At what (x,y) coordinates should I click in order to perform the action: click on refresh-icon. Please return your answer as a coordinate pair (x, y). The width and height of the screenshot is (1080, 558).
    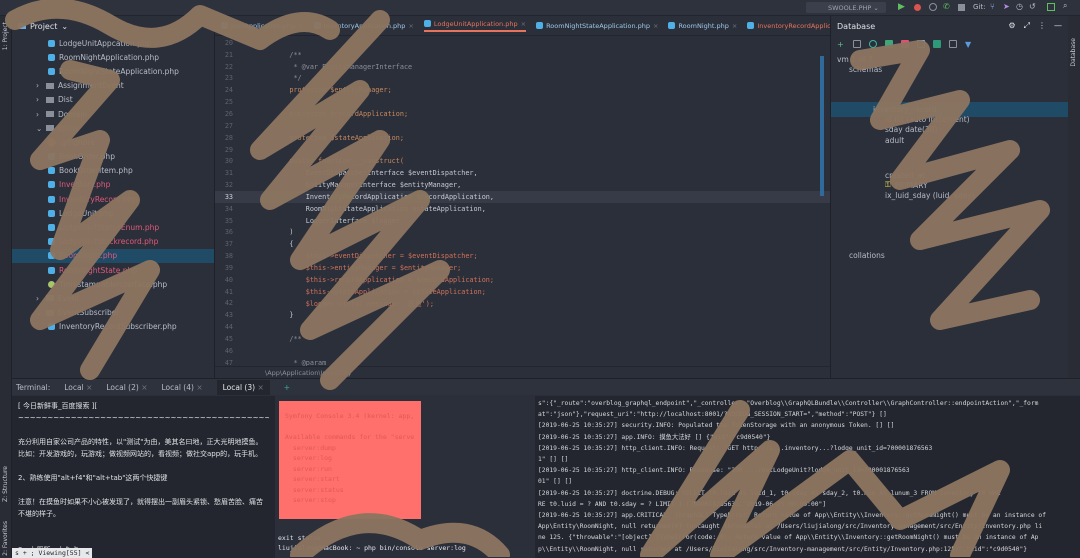
    Looking at the image, I should click on (873, 44).